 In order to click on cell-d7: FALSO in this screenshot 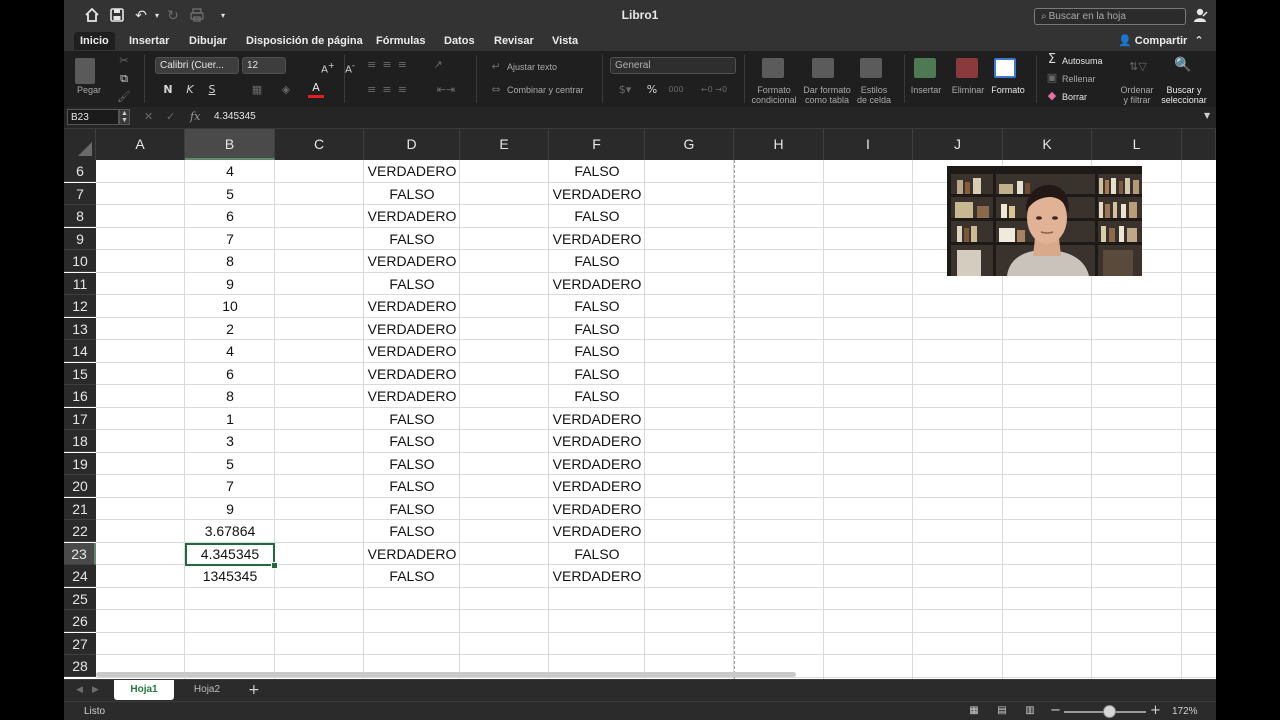, I will do `click(412, 194)`.